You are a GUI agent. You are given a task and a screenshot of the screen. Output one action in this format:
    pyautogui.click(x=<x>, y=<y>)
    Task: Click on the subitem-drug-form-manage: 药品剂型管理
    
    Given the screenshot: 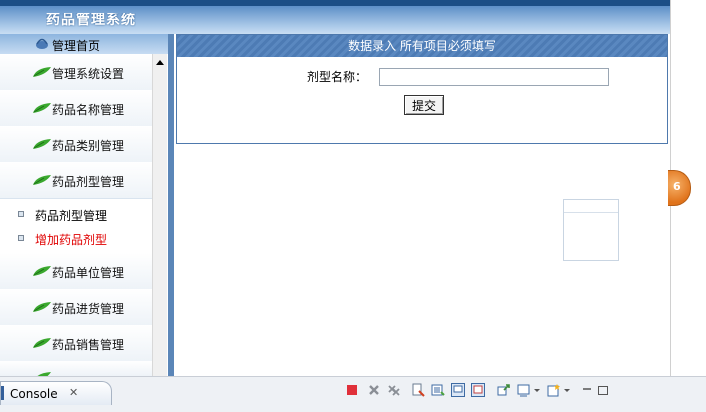 What is the action you would take?
    pyautogui.click(x=76, y=214)
    